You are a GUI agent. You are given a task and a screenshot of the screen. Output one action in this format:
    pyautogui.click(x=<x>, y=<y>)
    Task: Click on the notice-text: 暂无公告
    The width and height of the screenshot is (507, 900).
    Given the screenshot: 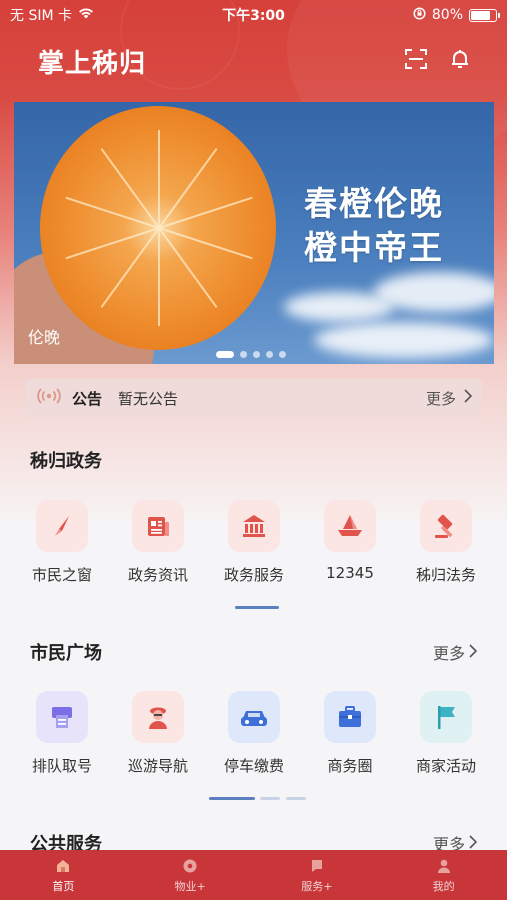 What is the action you would take?
    pyautogui.click(x=148, y=398)
    